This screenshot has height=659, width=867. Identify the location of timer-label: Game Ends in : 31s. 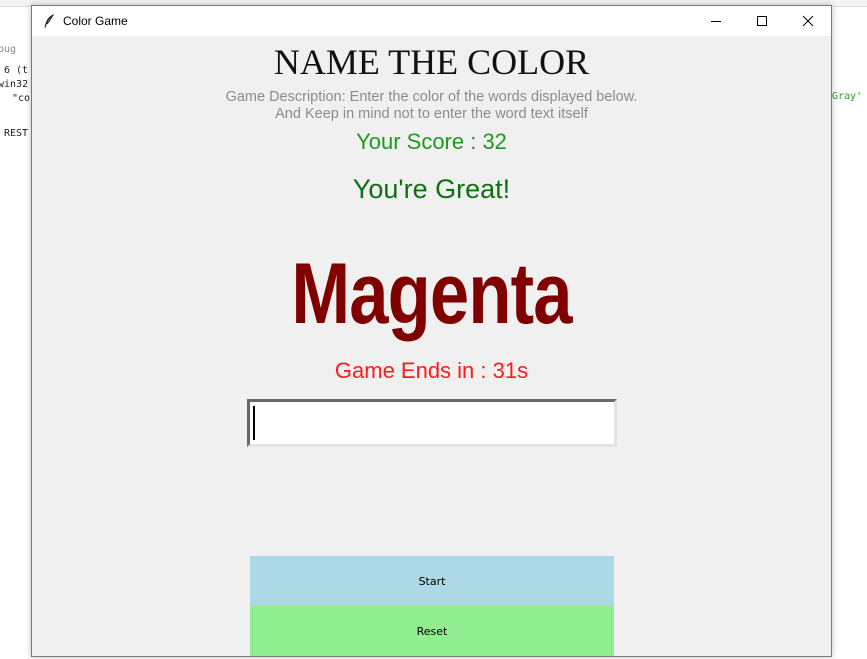
(431, 370).